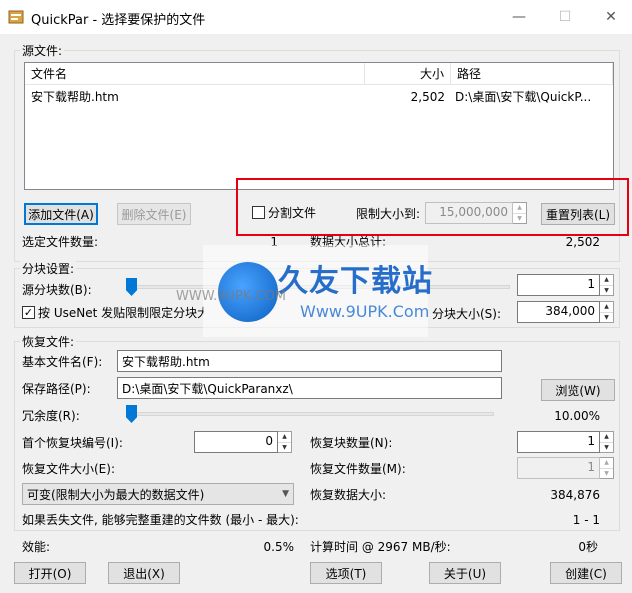  What do you see at coordinates (558, 285) in the screenshot?
I see `source-blocks-input: 1` at bounding box center [558, 285].